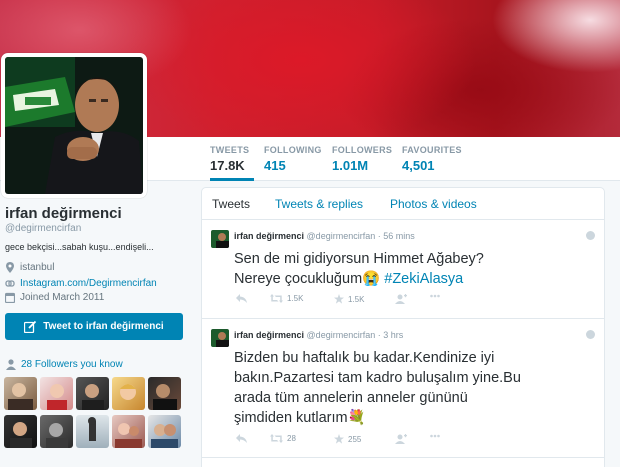 This screenshot has width=620, height=467. I want to click on stat-label: FOLLOWERS, so click(362, 150).